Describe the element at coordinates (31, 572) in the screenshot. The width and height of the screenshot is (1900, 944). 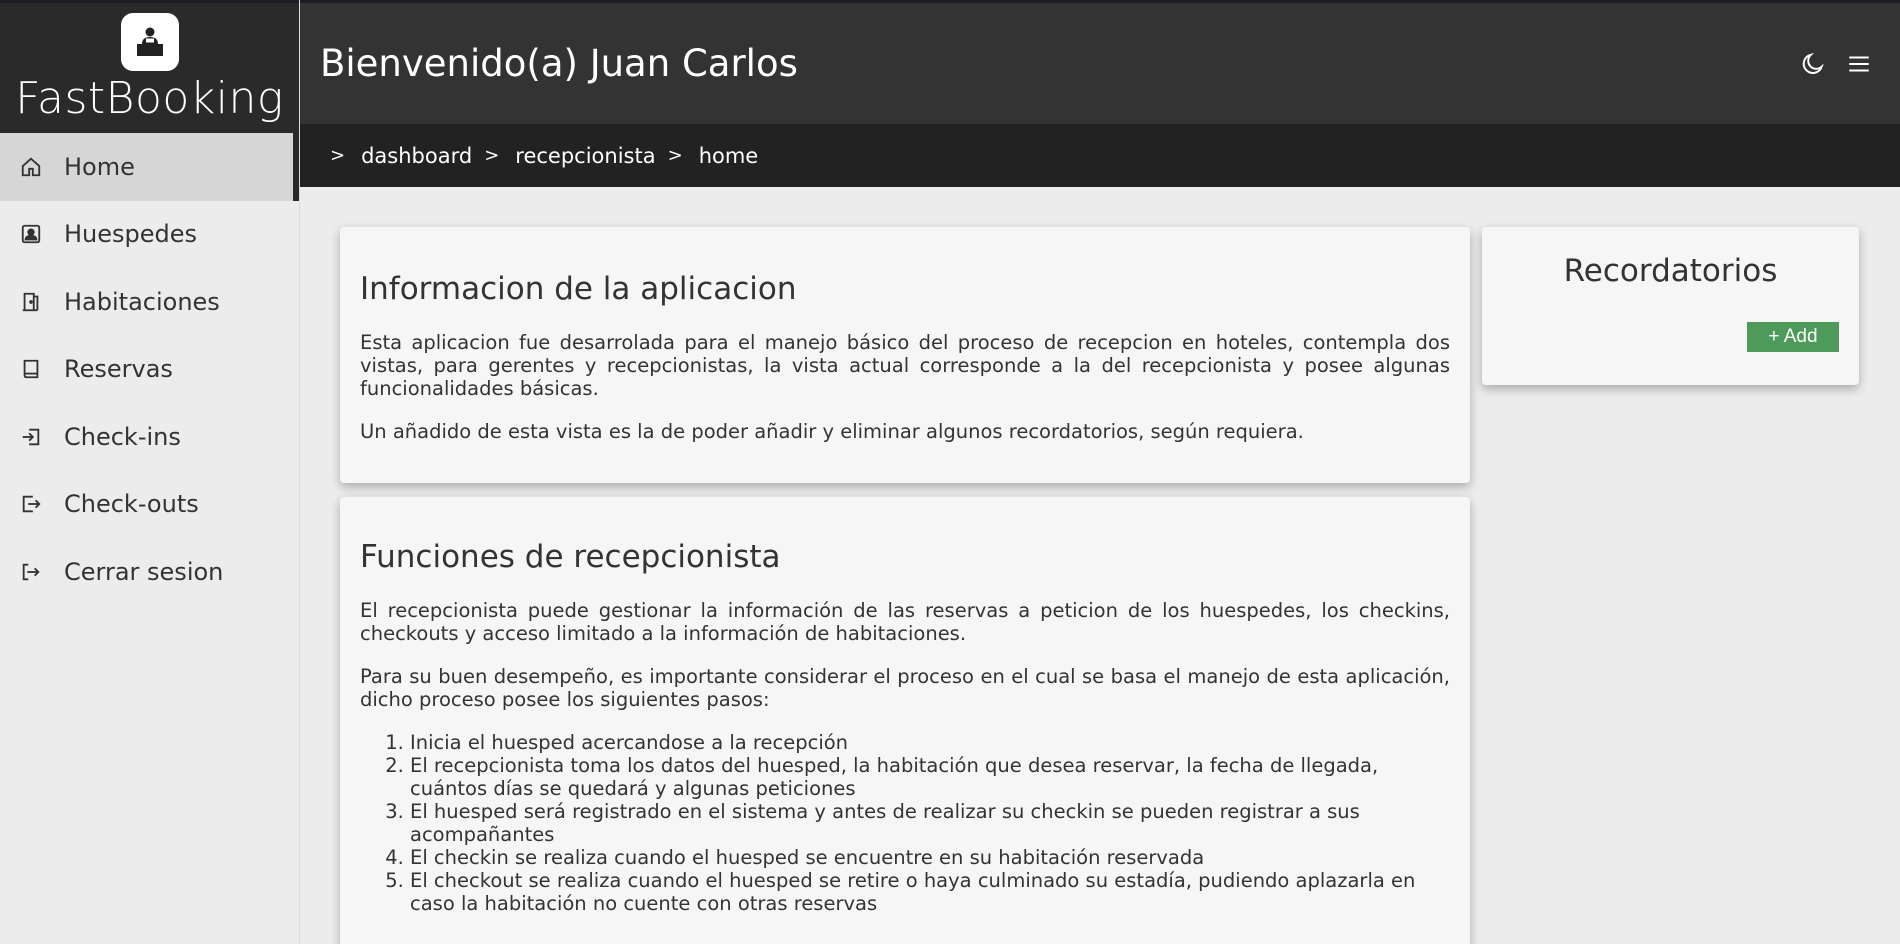
I see `logout-icon` at that location.